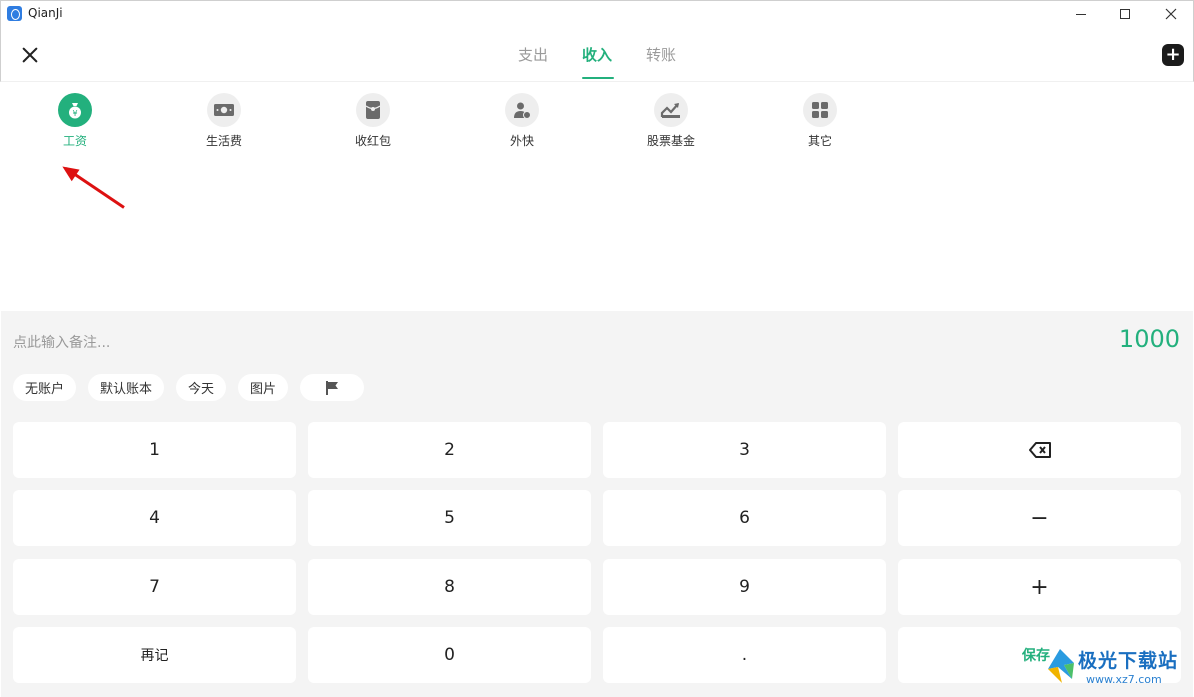 Image resolution: width=1194 pixels, height=697 pixels. I want to click on app-logo-icon, so click(14, 13).